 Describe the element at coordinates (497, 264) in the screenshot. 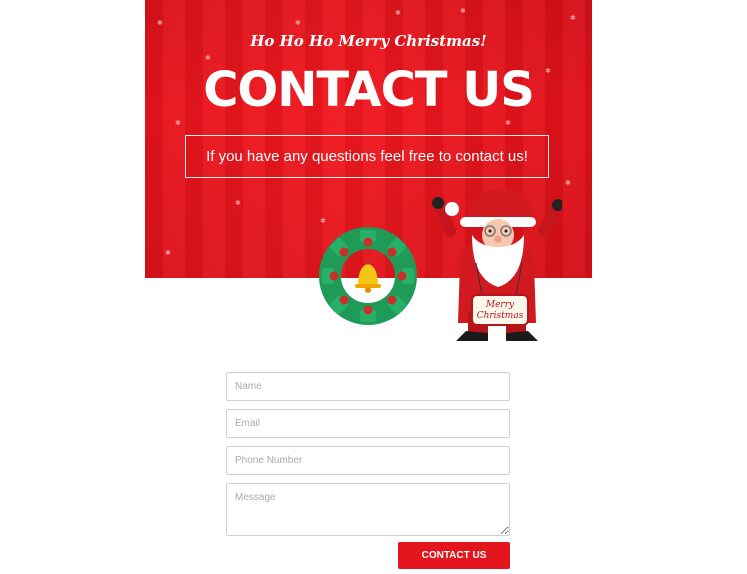

I see `santa-claus-icon: Merry Christmas` at that location.